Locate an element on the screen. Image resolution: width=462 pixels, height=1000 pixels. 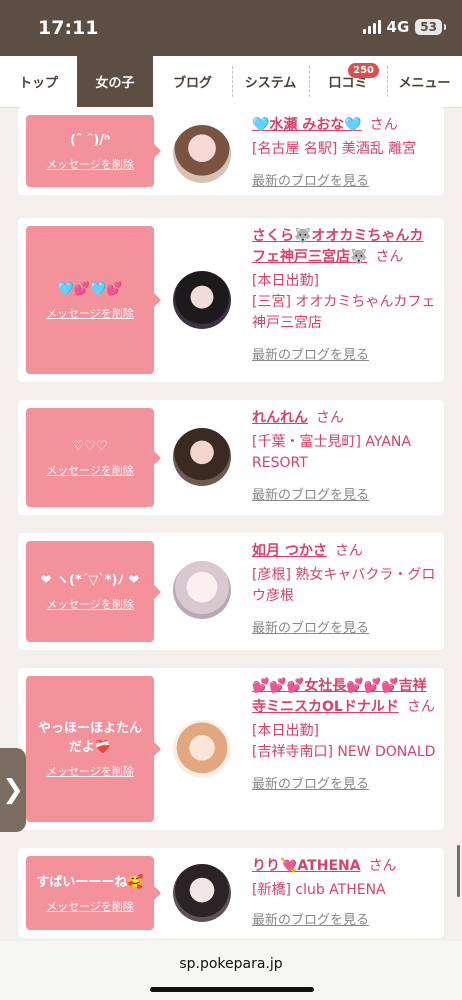
girl-name-link: 如月 つかさ is located at coordinates (289, 551).